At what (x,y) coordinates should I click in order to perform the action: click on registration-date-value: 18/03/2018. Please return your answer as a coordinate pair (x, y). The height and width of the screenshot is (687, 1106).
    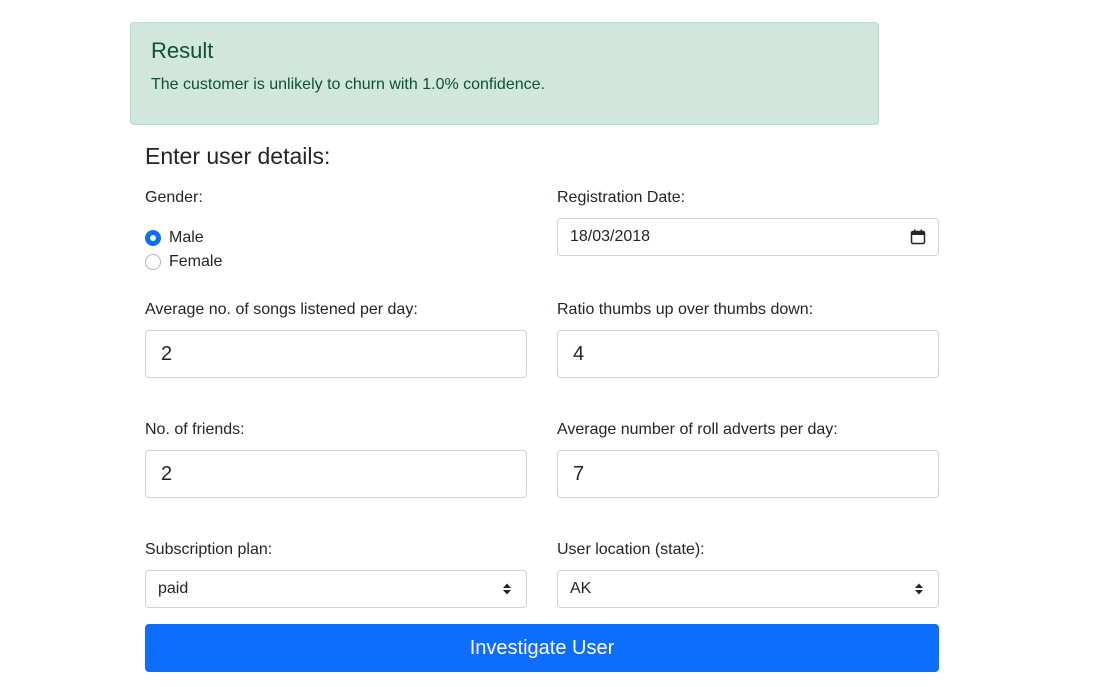
    Looking at the image, I should click on (610, 236).